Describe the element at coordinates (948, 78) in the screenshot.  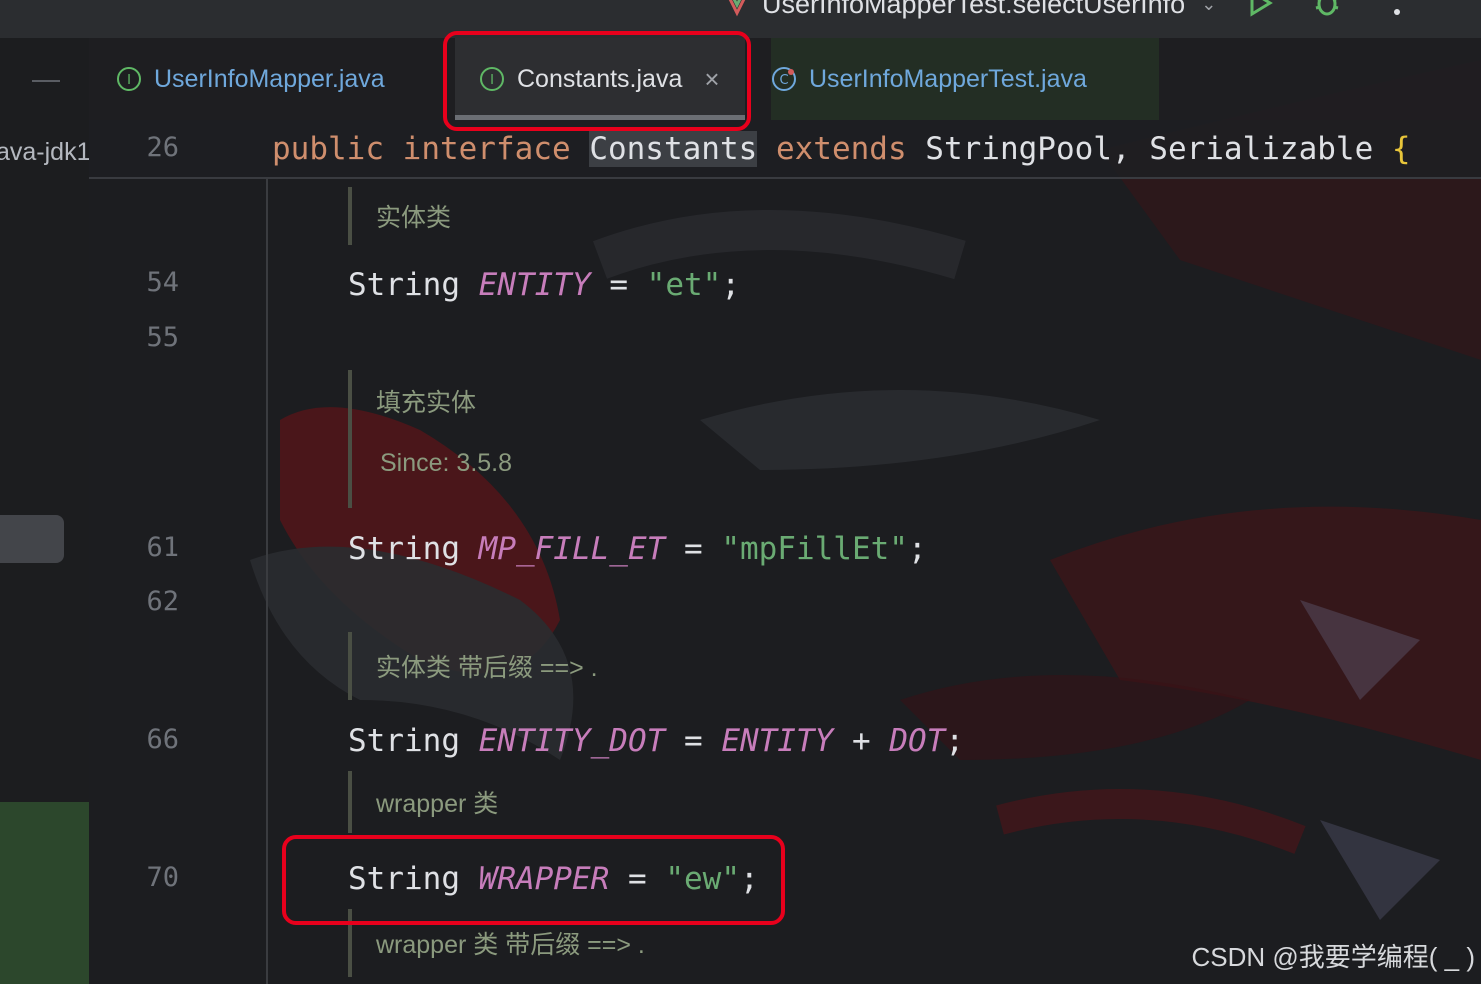
I see `tab-label: UserInfoMapperTest.java` at that location.